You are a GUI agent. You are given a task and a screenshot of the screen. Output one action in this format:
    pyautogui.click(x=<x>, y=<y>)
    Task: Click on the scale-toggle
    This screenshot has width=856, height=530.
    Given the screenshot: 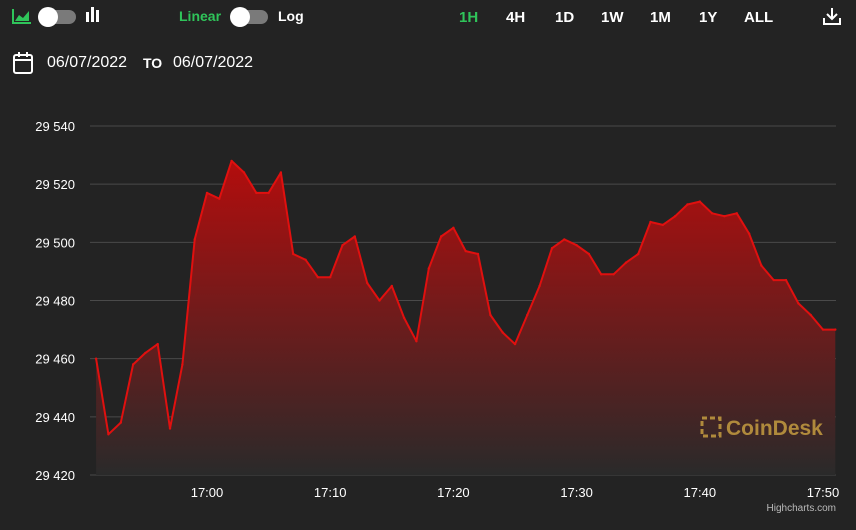 What is the action you would take?
    pyautogui.click(x=249, y=17)
    